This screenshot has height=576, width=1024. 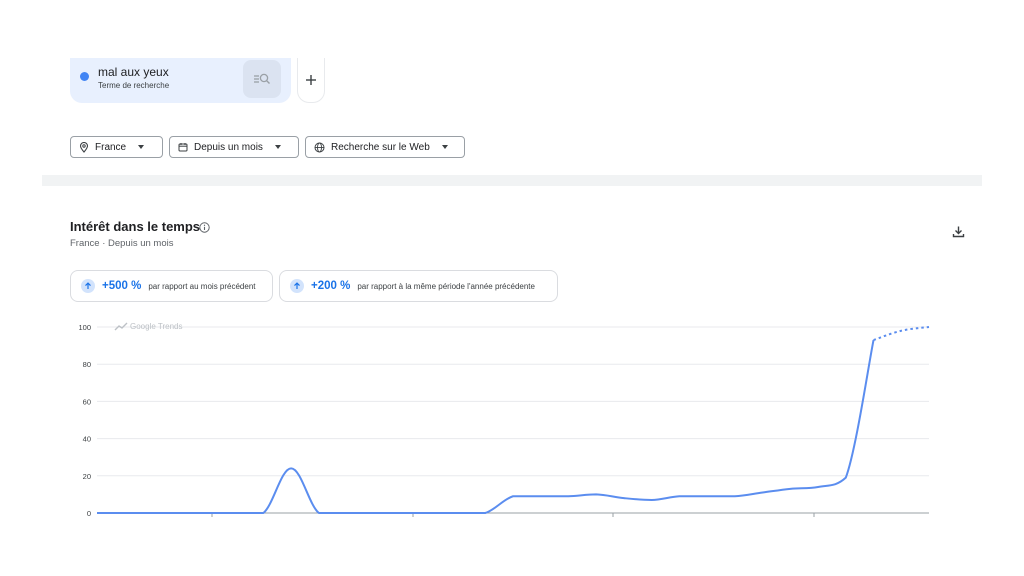 What do you see at coordinates (228, 147) in the screenshot?
I see `filter-time-range-label: Depuis un mois` at bounding box center [228, 147].